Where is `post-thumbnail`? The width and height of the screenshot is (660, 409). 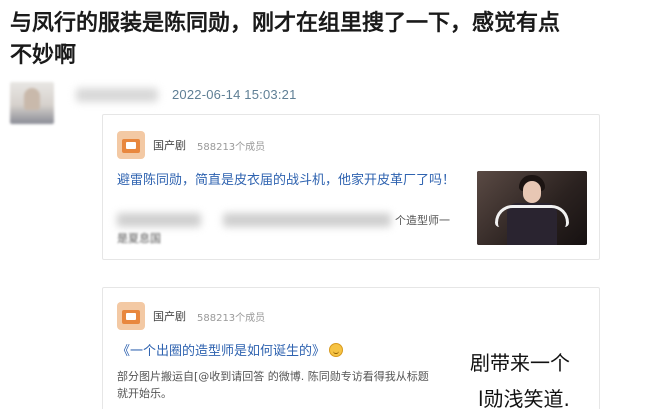 post-thumbnail is located at coordinates (532, 208).